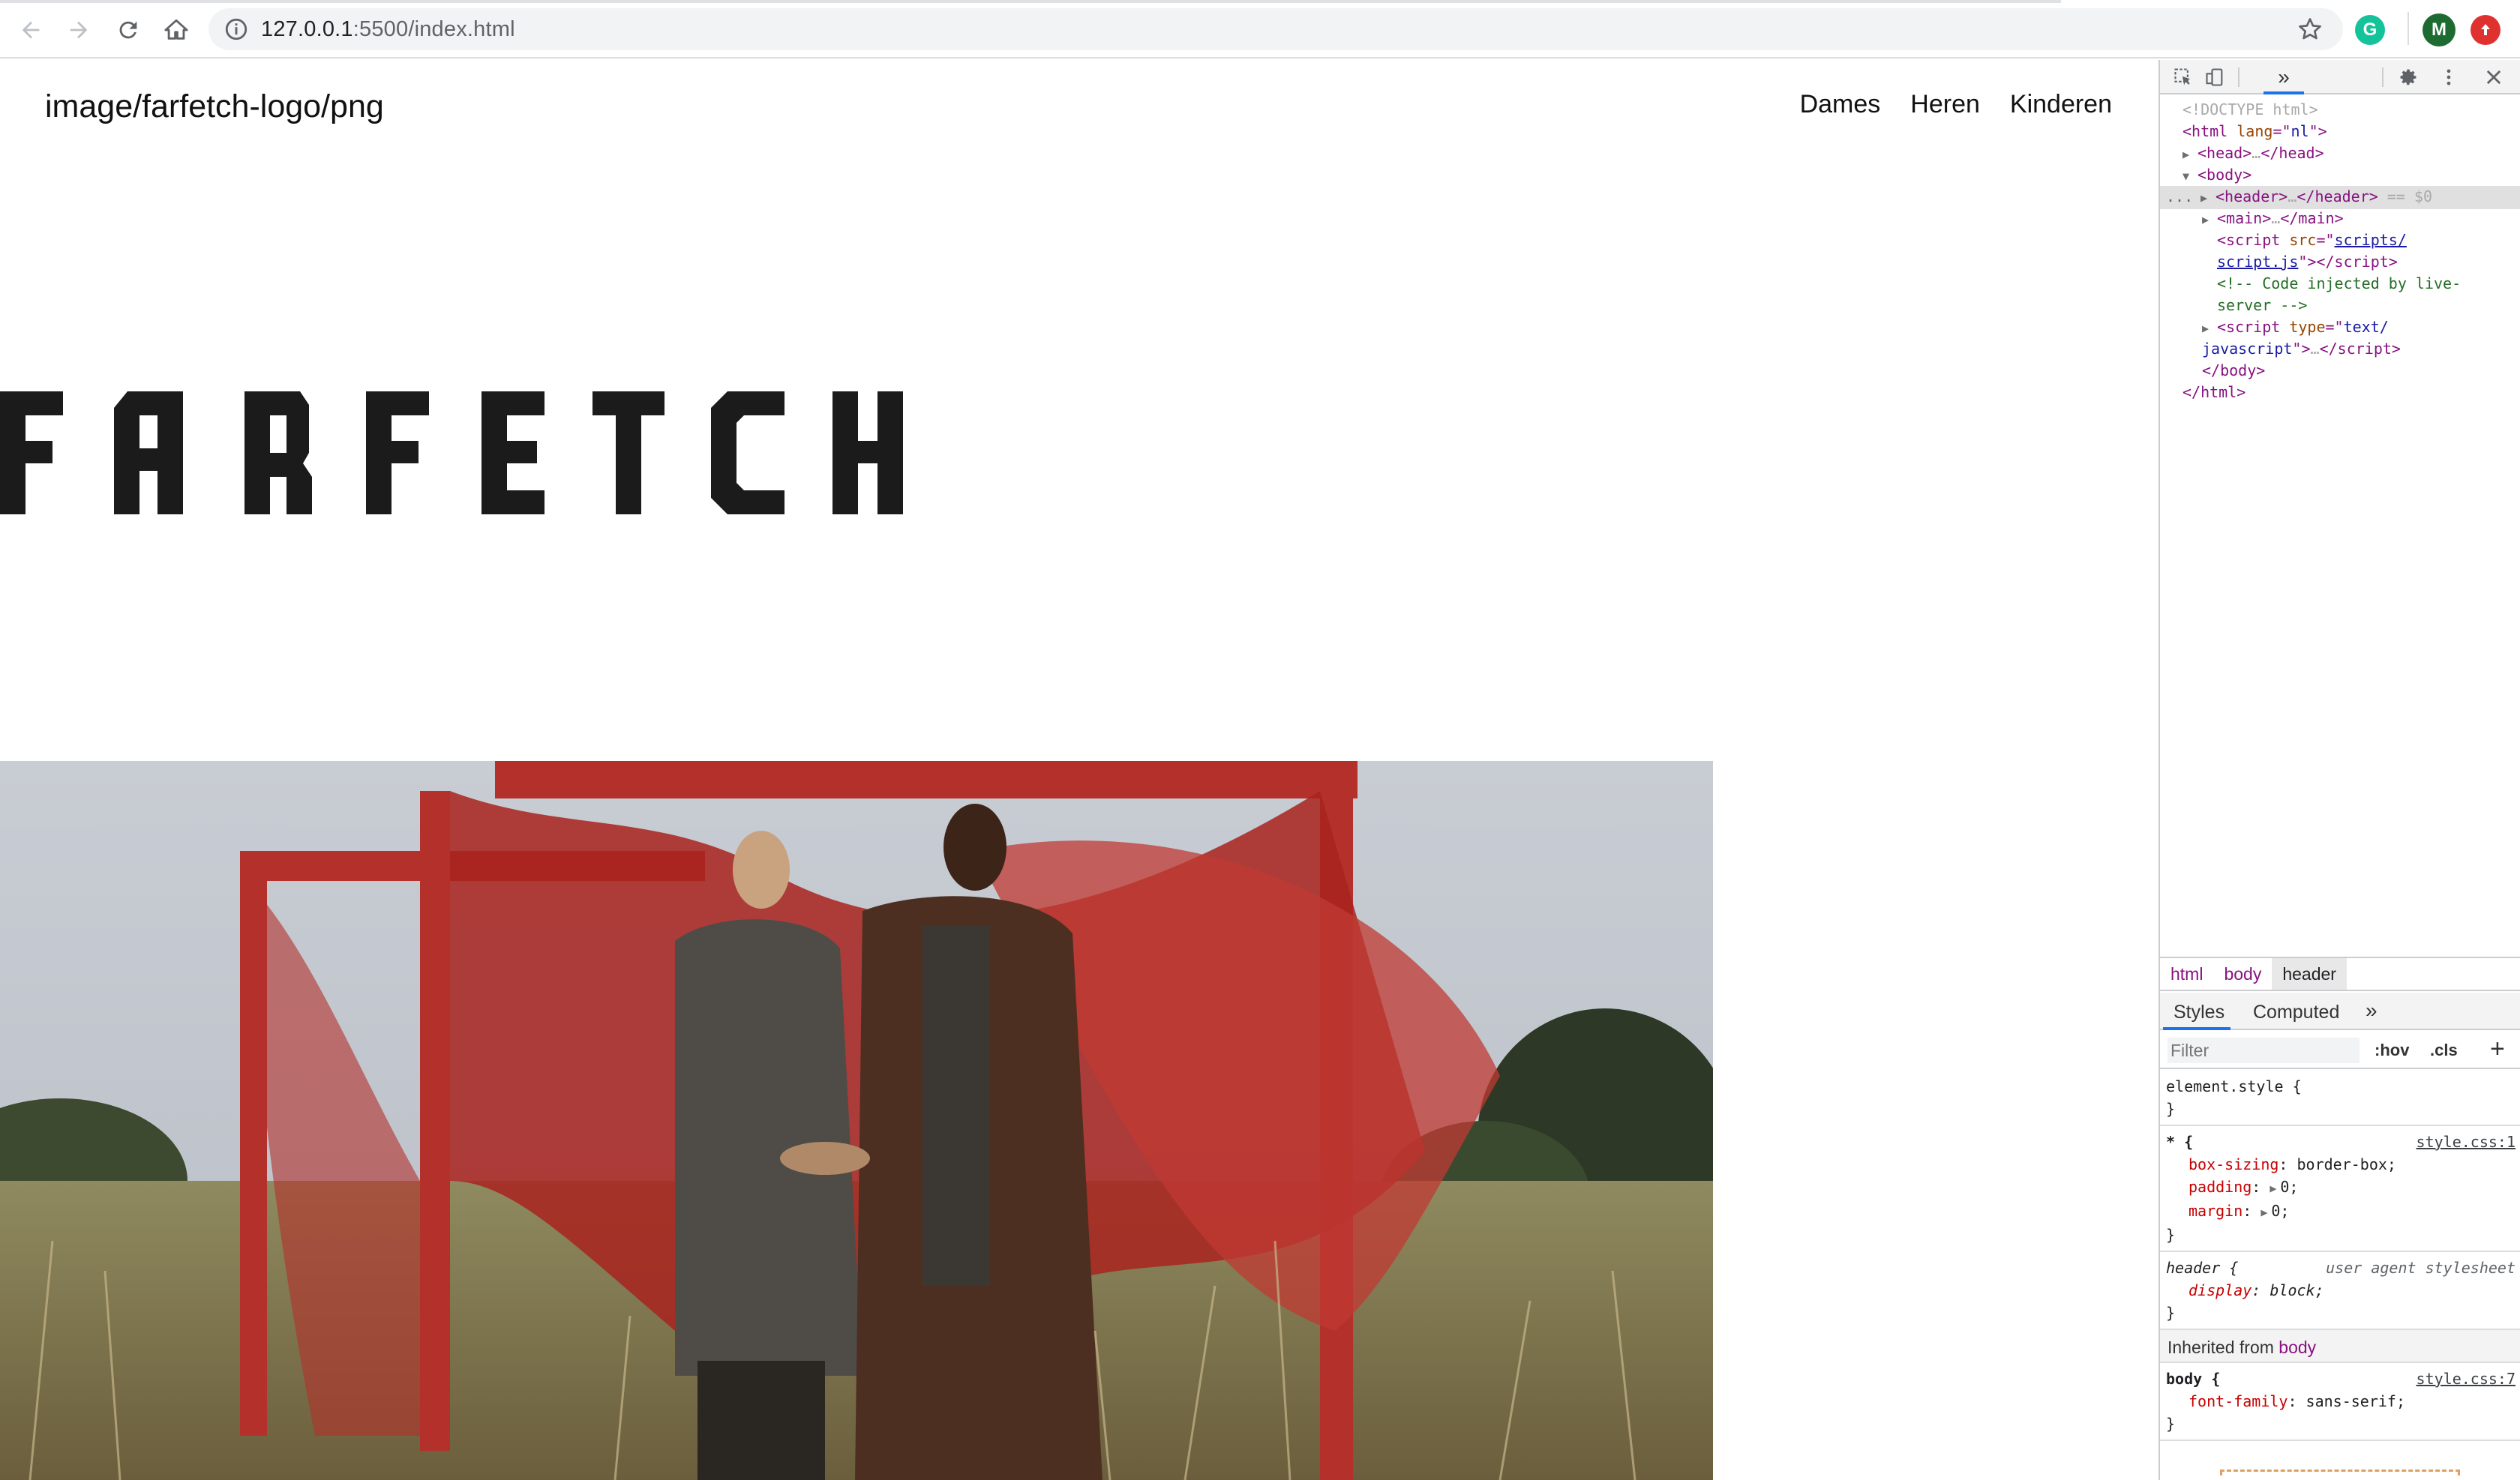 This screenshot has width=2520, height=1480. Describe the element at coordinates (2283, 76) in the screenshot. I see `more-tabs-chevron-icon: »` at that location.